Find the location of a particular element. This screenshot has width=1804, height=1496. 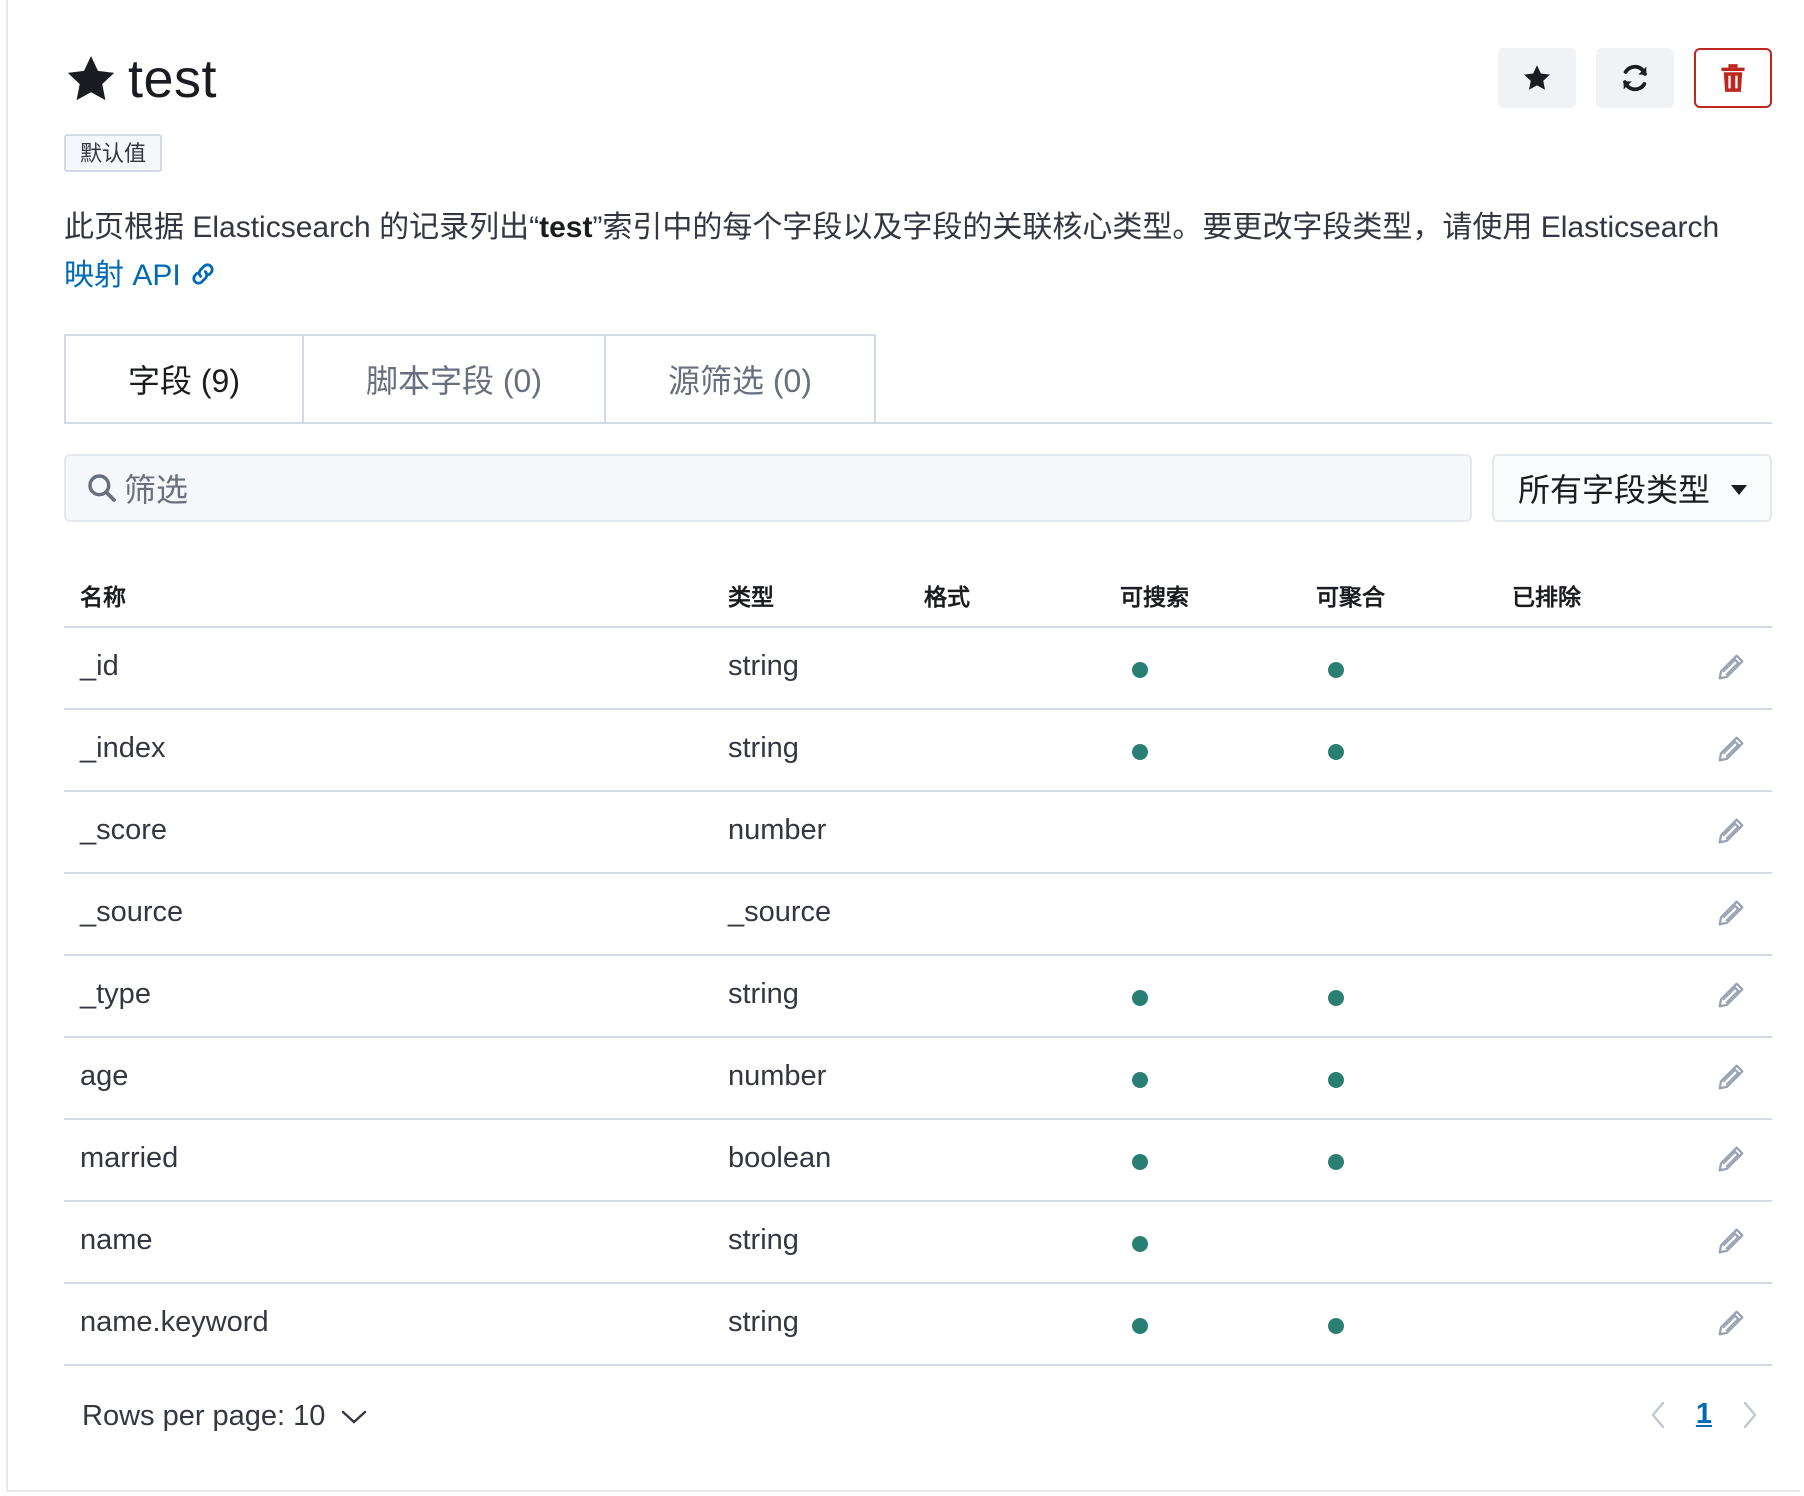

field-name: age is located at coordinates (104, 1076).